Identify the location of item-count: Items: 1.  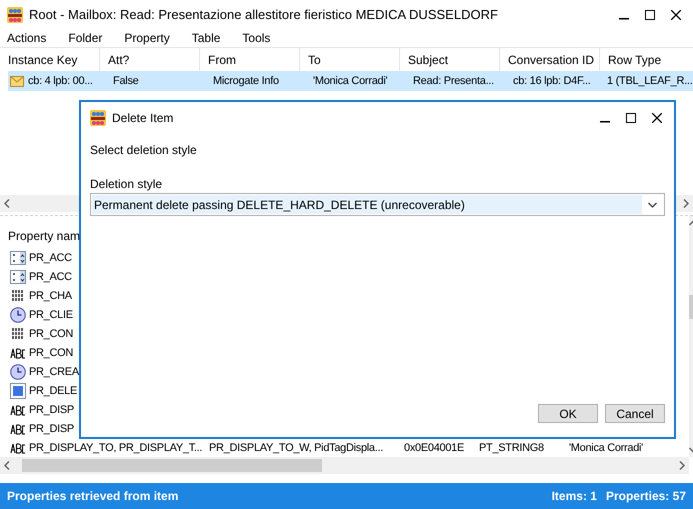
(574, 496).